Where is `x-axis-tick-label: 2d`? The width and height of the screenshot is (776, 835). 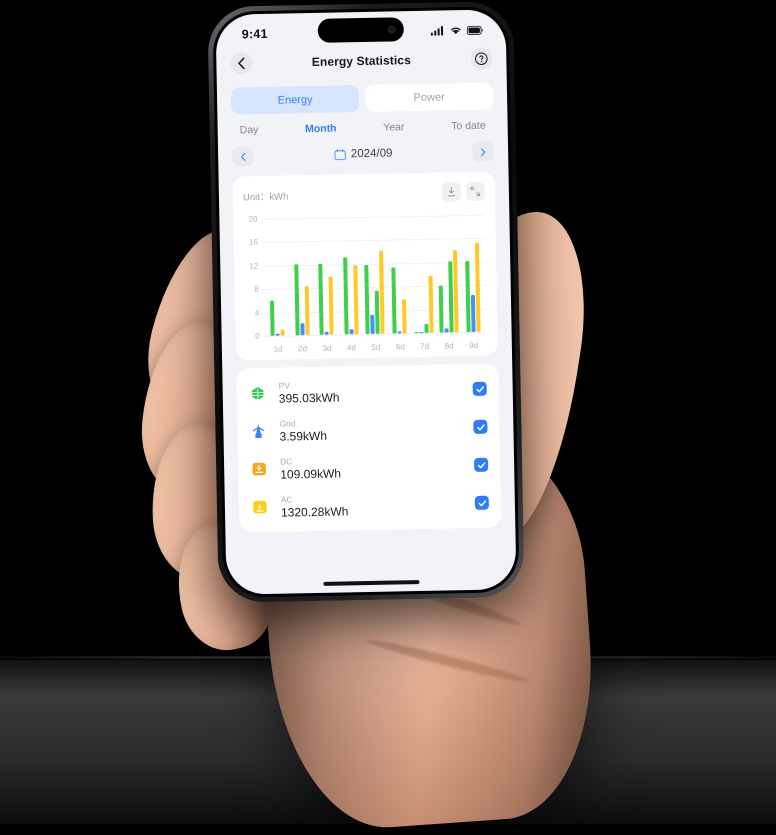 x-axis-tick-label: 2d is located at coordinates (303, 349).